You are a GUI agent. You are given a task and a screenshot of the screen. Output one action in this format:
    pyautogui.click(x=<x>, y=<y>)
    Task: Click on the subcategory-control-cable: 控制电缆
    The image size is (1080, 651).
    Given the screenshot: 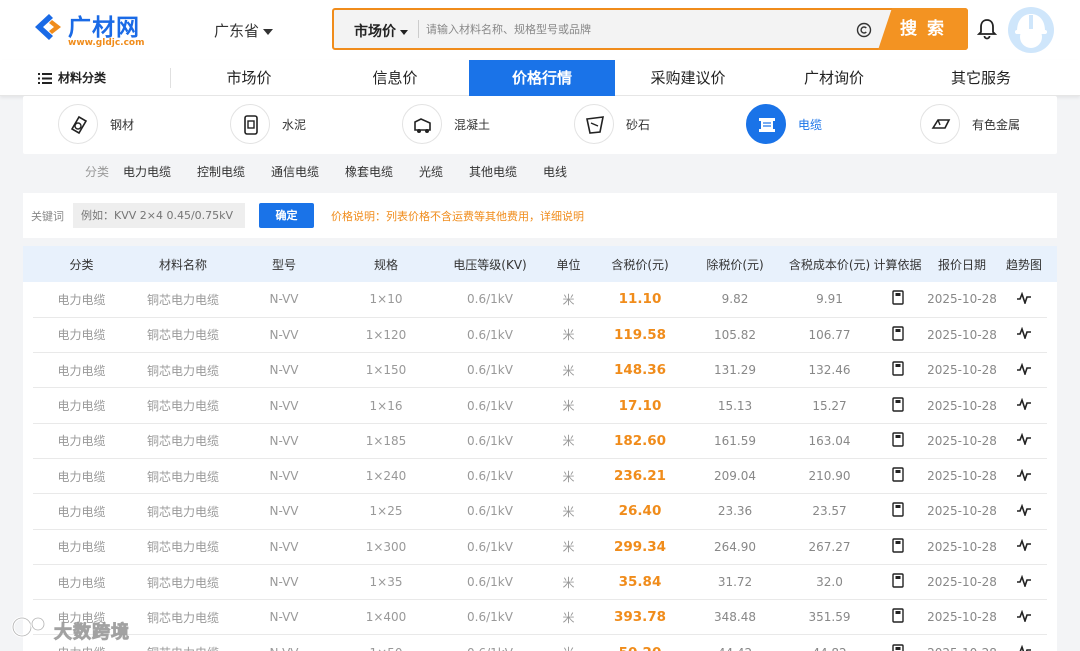 What is the action you would take?
    pyautogui.click(x=221, y=171)
    